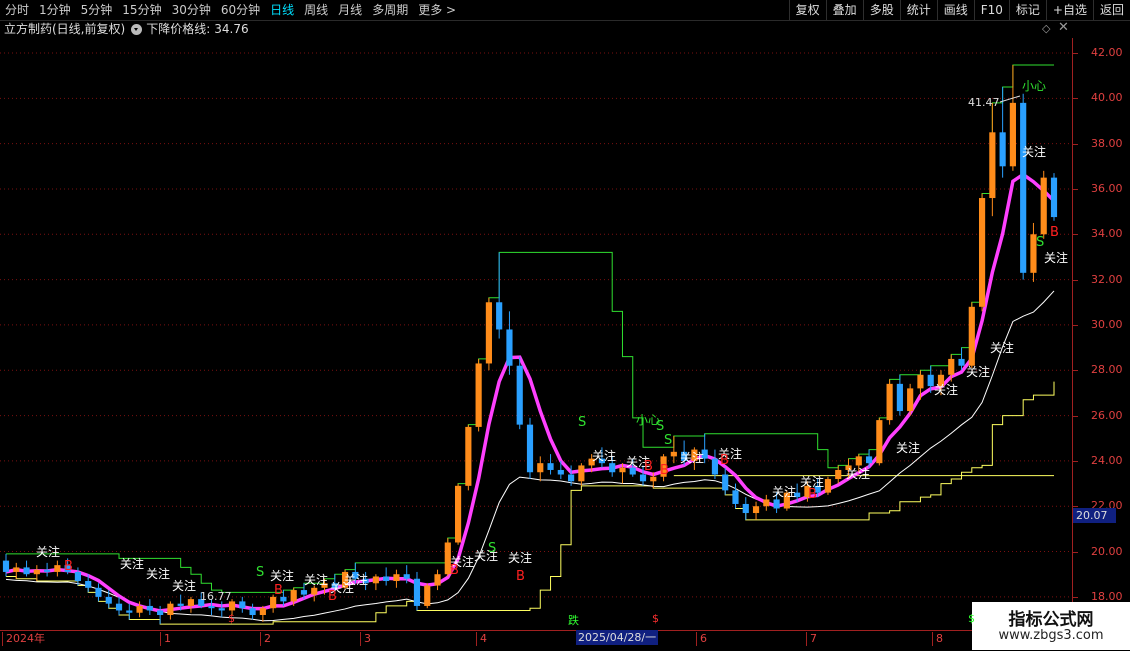 The width and height of the screenshot is (1130, 651). I want to click on period-tab-8: 月线, so click(350, 10).